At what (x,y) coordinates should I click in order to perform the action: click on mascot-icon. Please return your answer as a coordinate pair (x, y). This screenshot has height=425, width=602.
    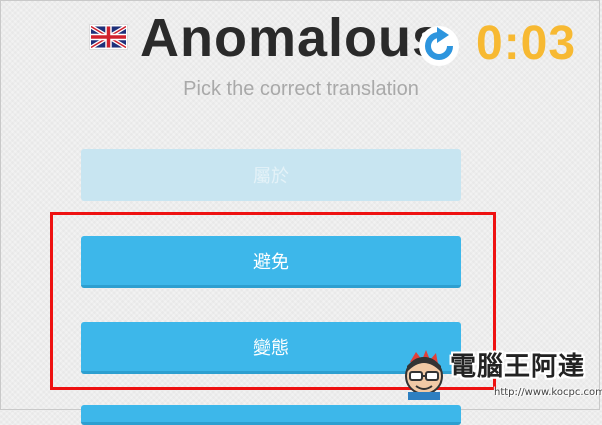
    Looking at the image, I should click on (424, 374).